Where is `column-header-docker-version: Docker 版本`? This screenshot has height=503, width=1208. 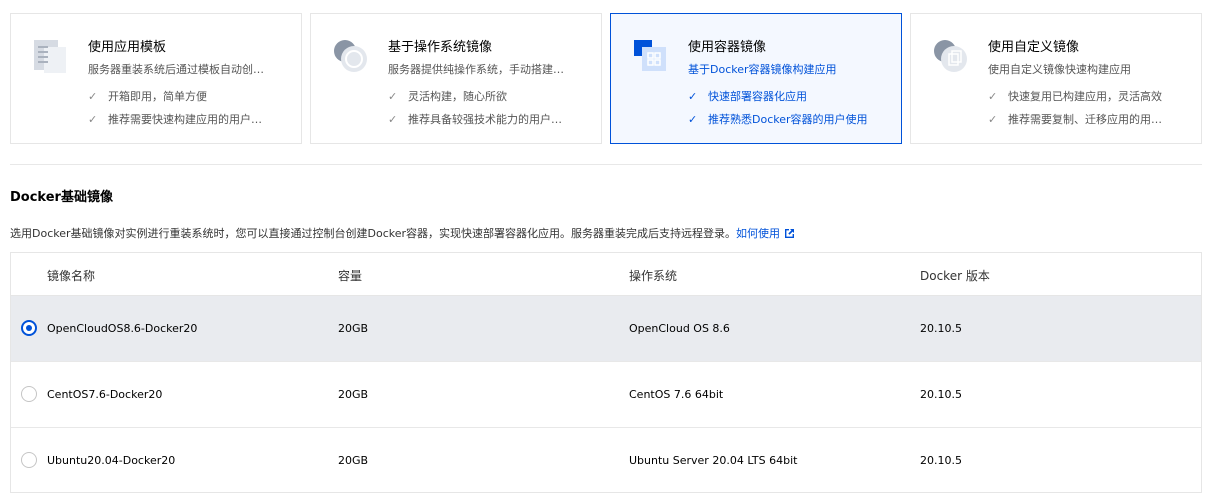
column-header-docker-version: Docker 版本 is located at coordinates (955, 276).